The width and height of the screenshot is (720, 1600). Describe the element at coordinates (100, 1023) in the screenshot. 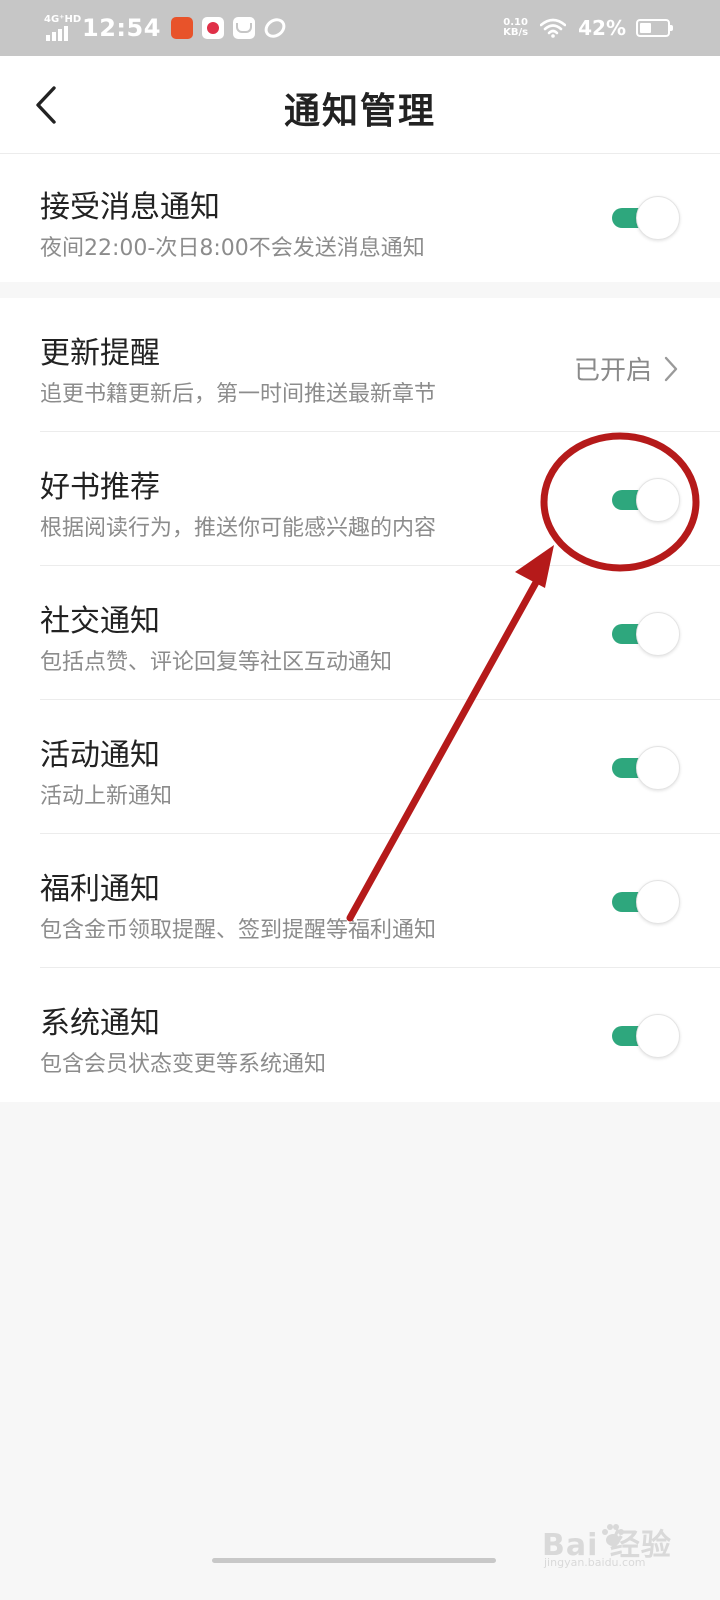

I see `row-title: 系统通知` at that location.